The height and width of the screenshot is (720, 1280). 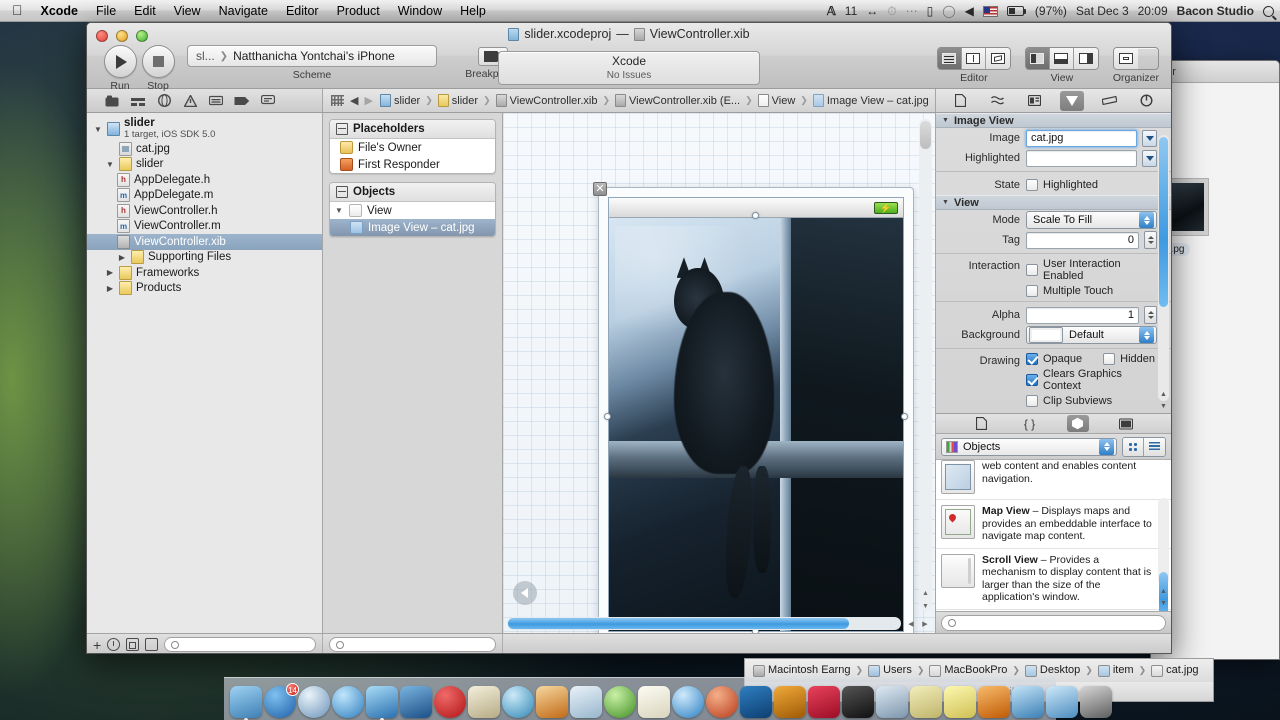 I want to click on source-control-filter-icon, so click(x=133, y=644).